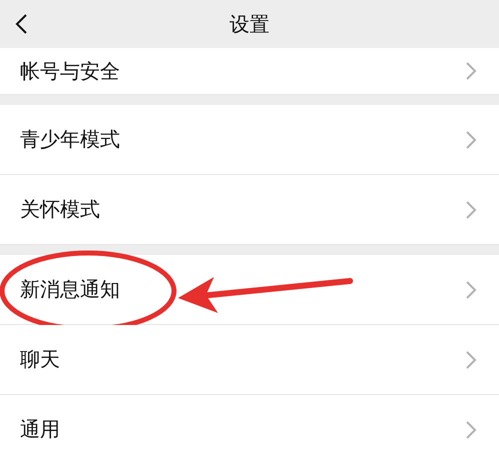  What do you see at coordinates (70, 71) in the screenshot?
I see `row-label: 帐号与安全` at bounding box center [70, 71].